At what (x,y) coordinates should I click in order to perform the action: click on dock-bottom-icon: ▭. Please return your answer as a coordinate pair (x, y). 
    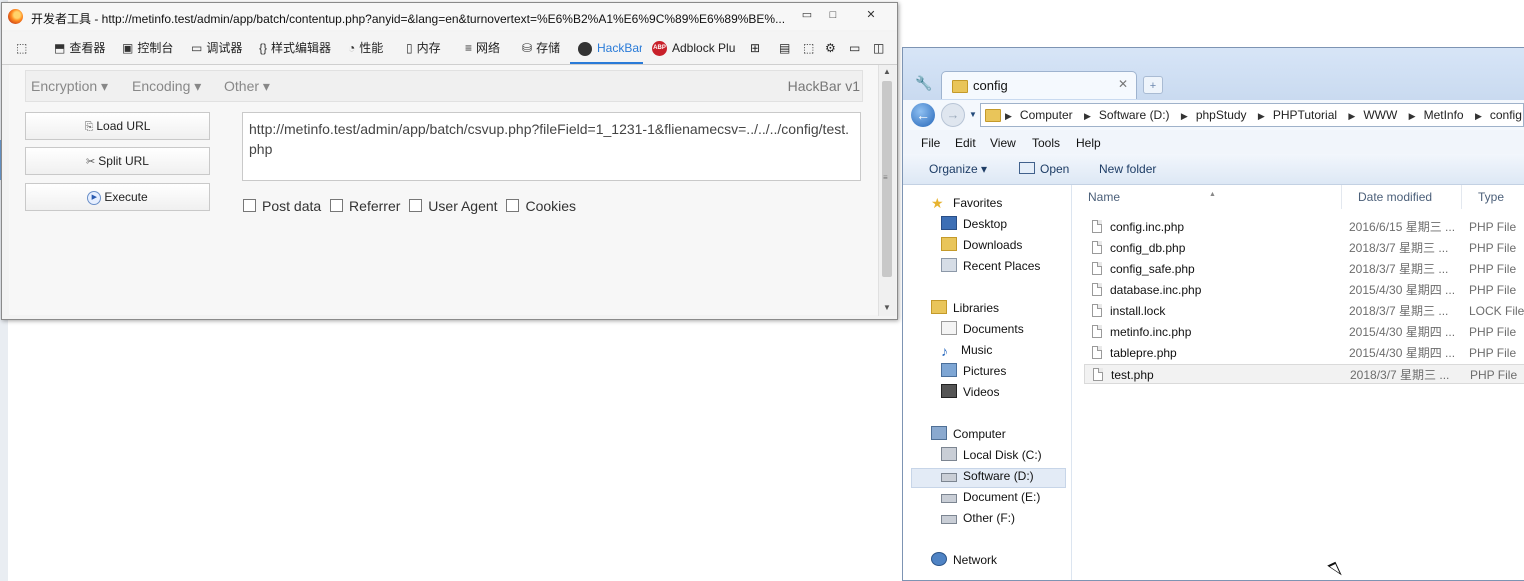
    Looking at the image, I should click on (854, 48).